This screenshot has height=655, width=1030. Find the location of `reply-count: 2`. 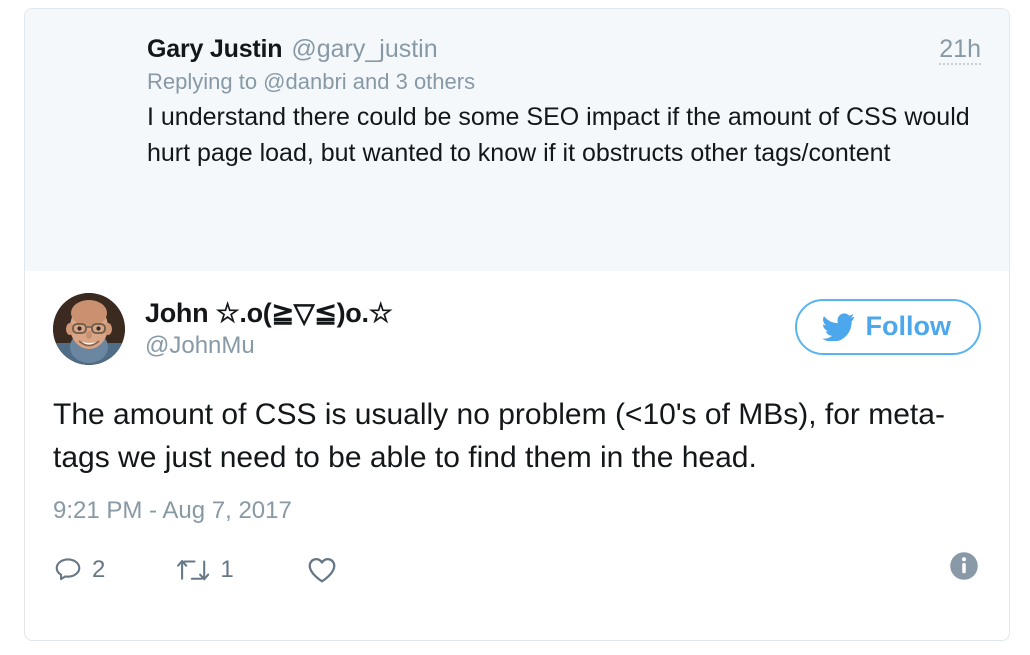

reply-count: 2 is located at coordinates (99, 570).